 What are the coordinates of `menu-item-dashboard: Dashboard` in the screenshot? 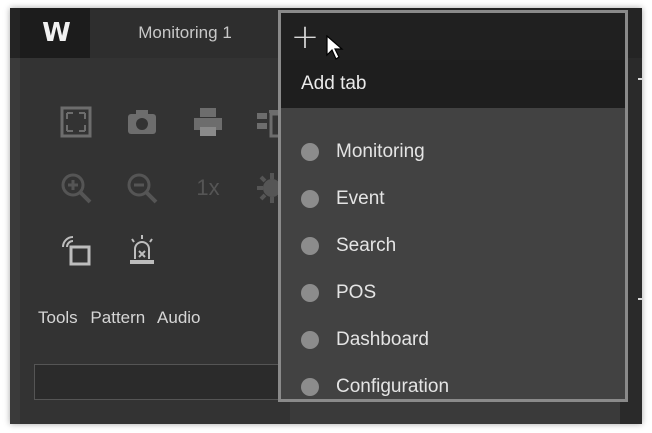 It's located at (453, 339).